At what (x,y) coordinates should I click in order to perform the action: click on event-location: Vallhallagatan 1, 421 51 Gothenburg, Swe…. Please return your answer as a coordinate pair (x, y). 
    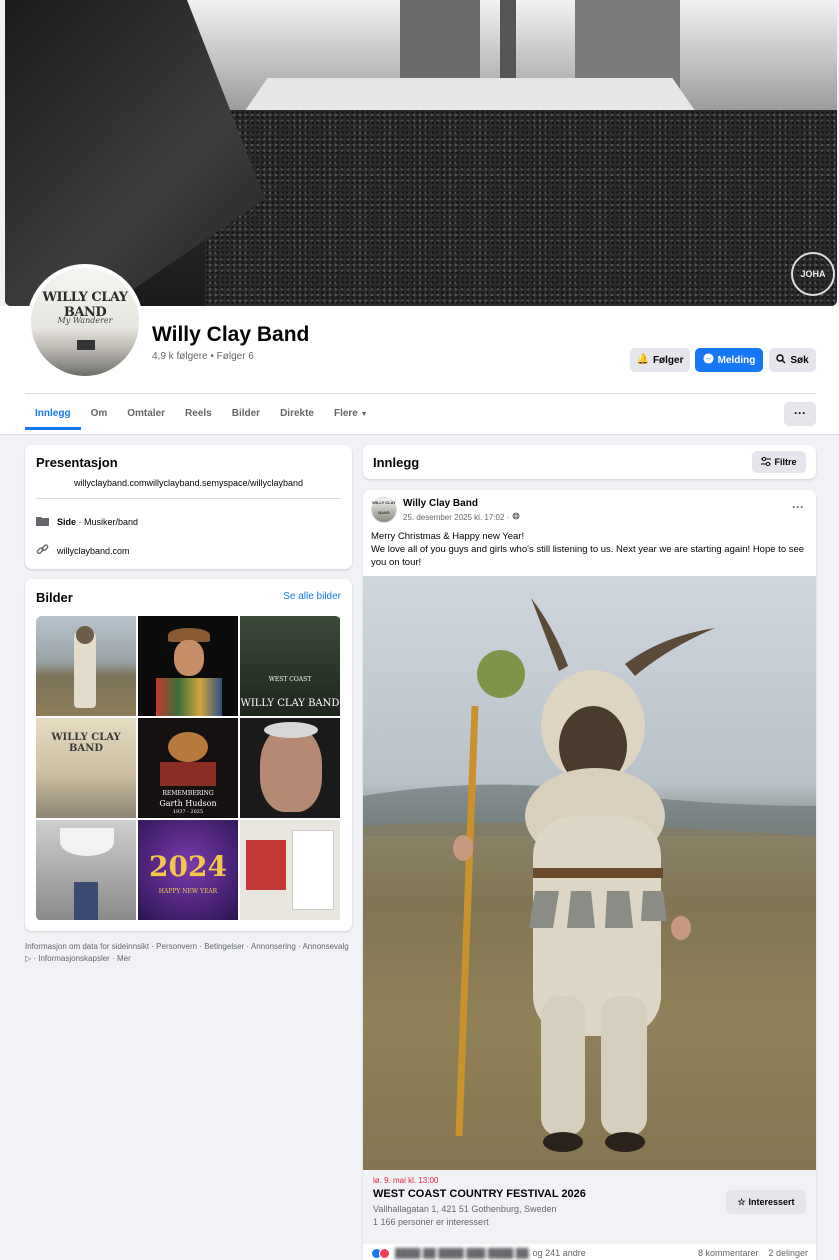
    Looking at the image, I should click on (465, 1209).